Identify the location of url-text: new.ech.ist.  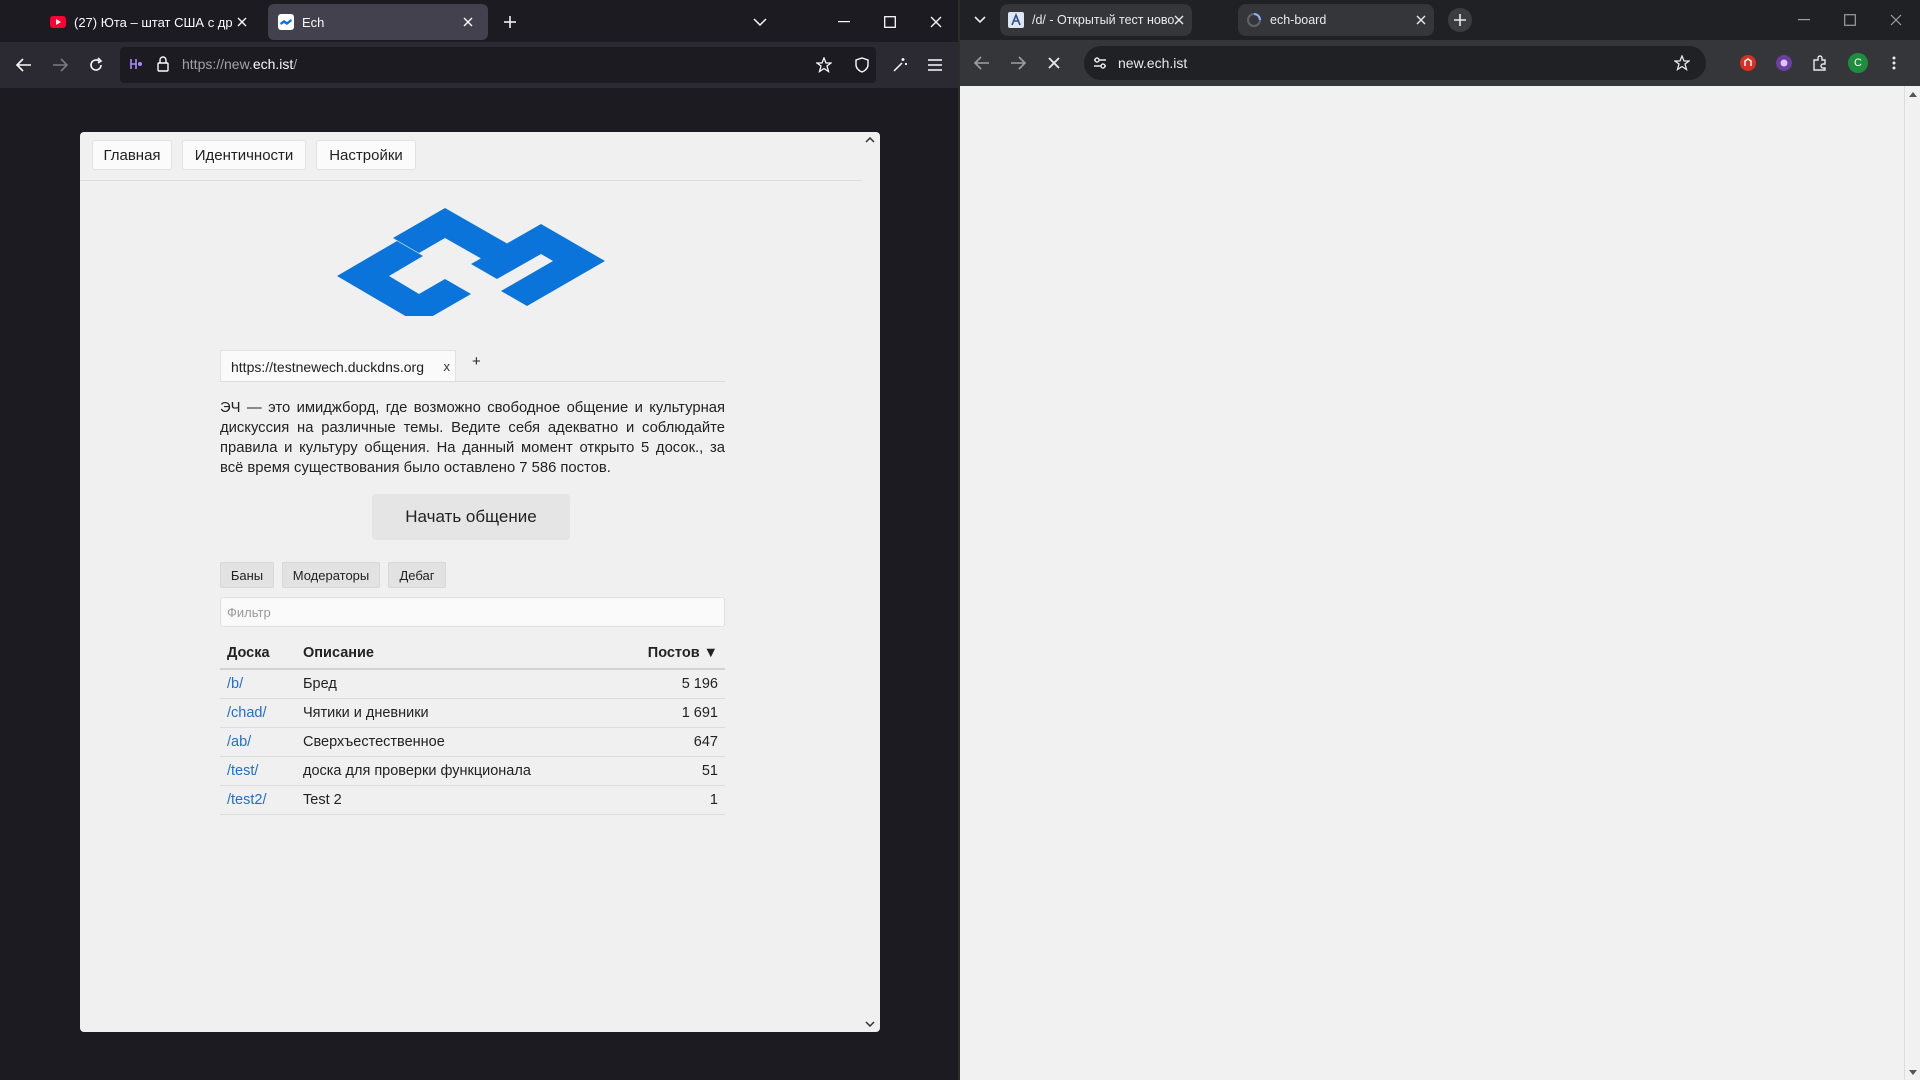
(1153, 63).